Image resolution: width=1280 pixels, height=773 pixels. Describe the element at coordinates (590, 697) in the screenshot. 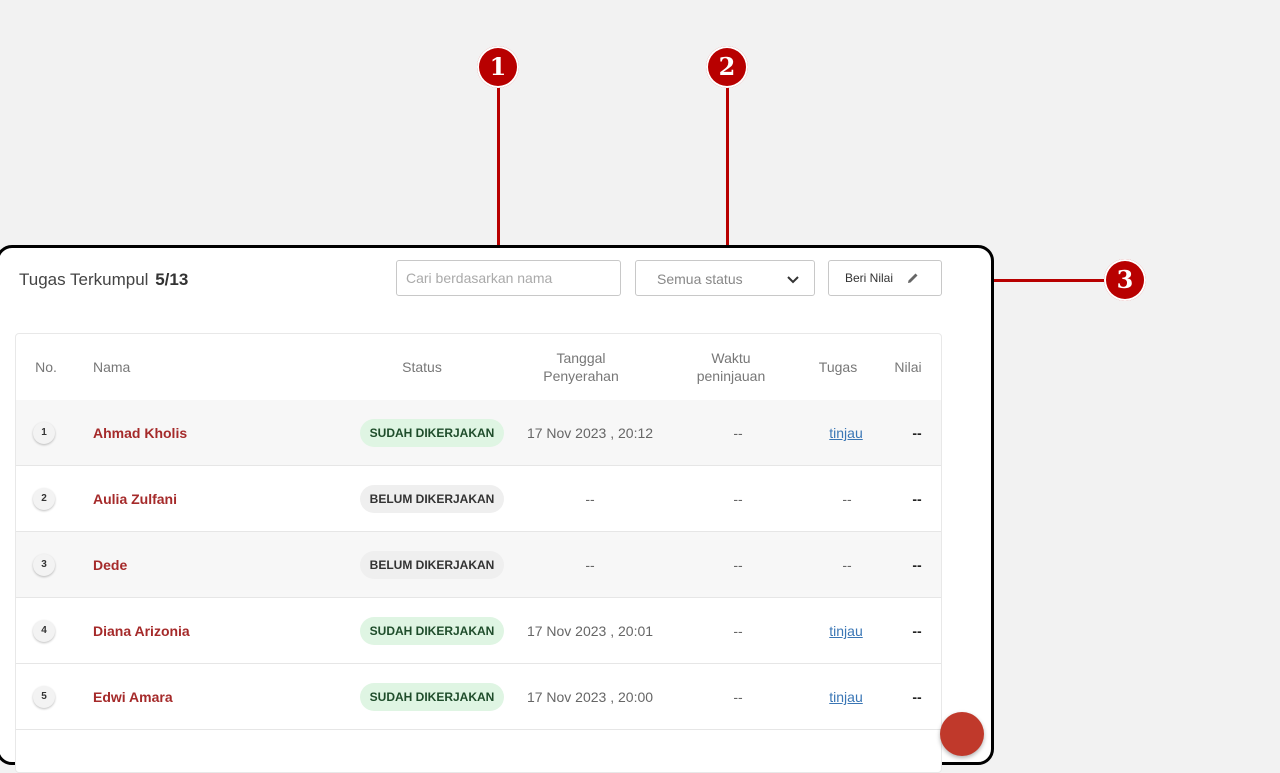

I see `submission-date: 17 Nov 2023 , 20:00` at that location.